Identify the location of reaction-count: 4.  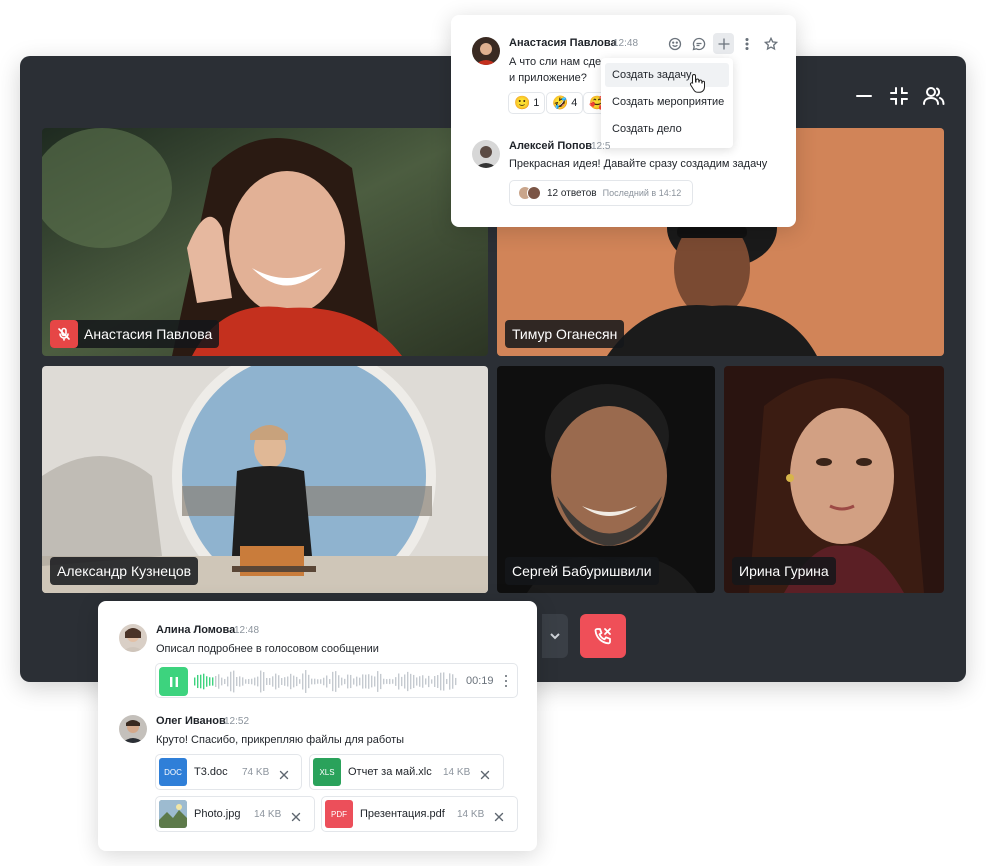
(574, 103).